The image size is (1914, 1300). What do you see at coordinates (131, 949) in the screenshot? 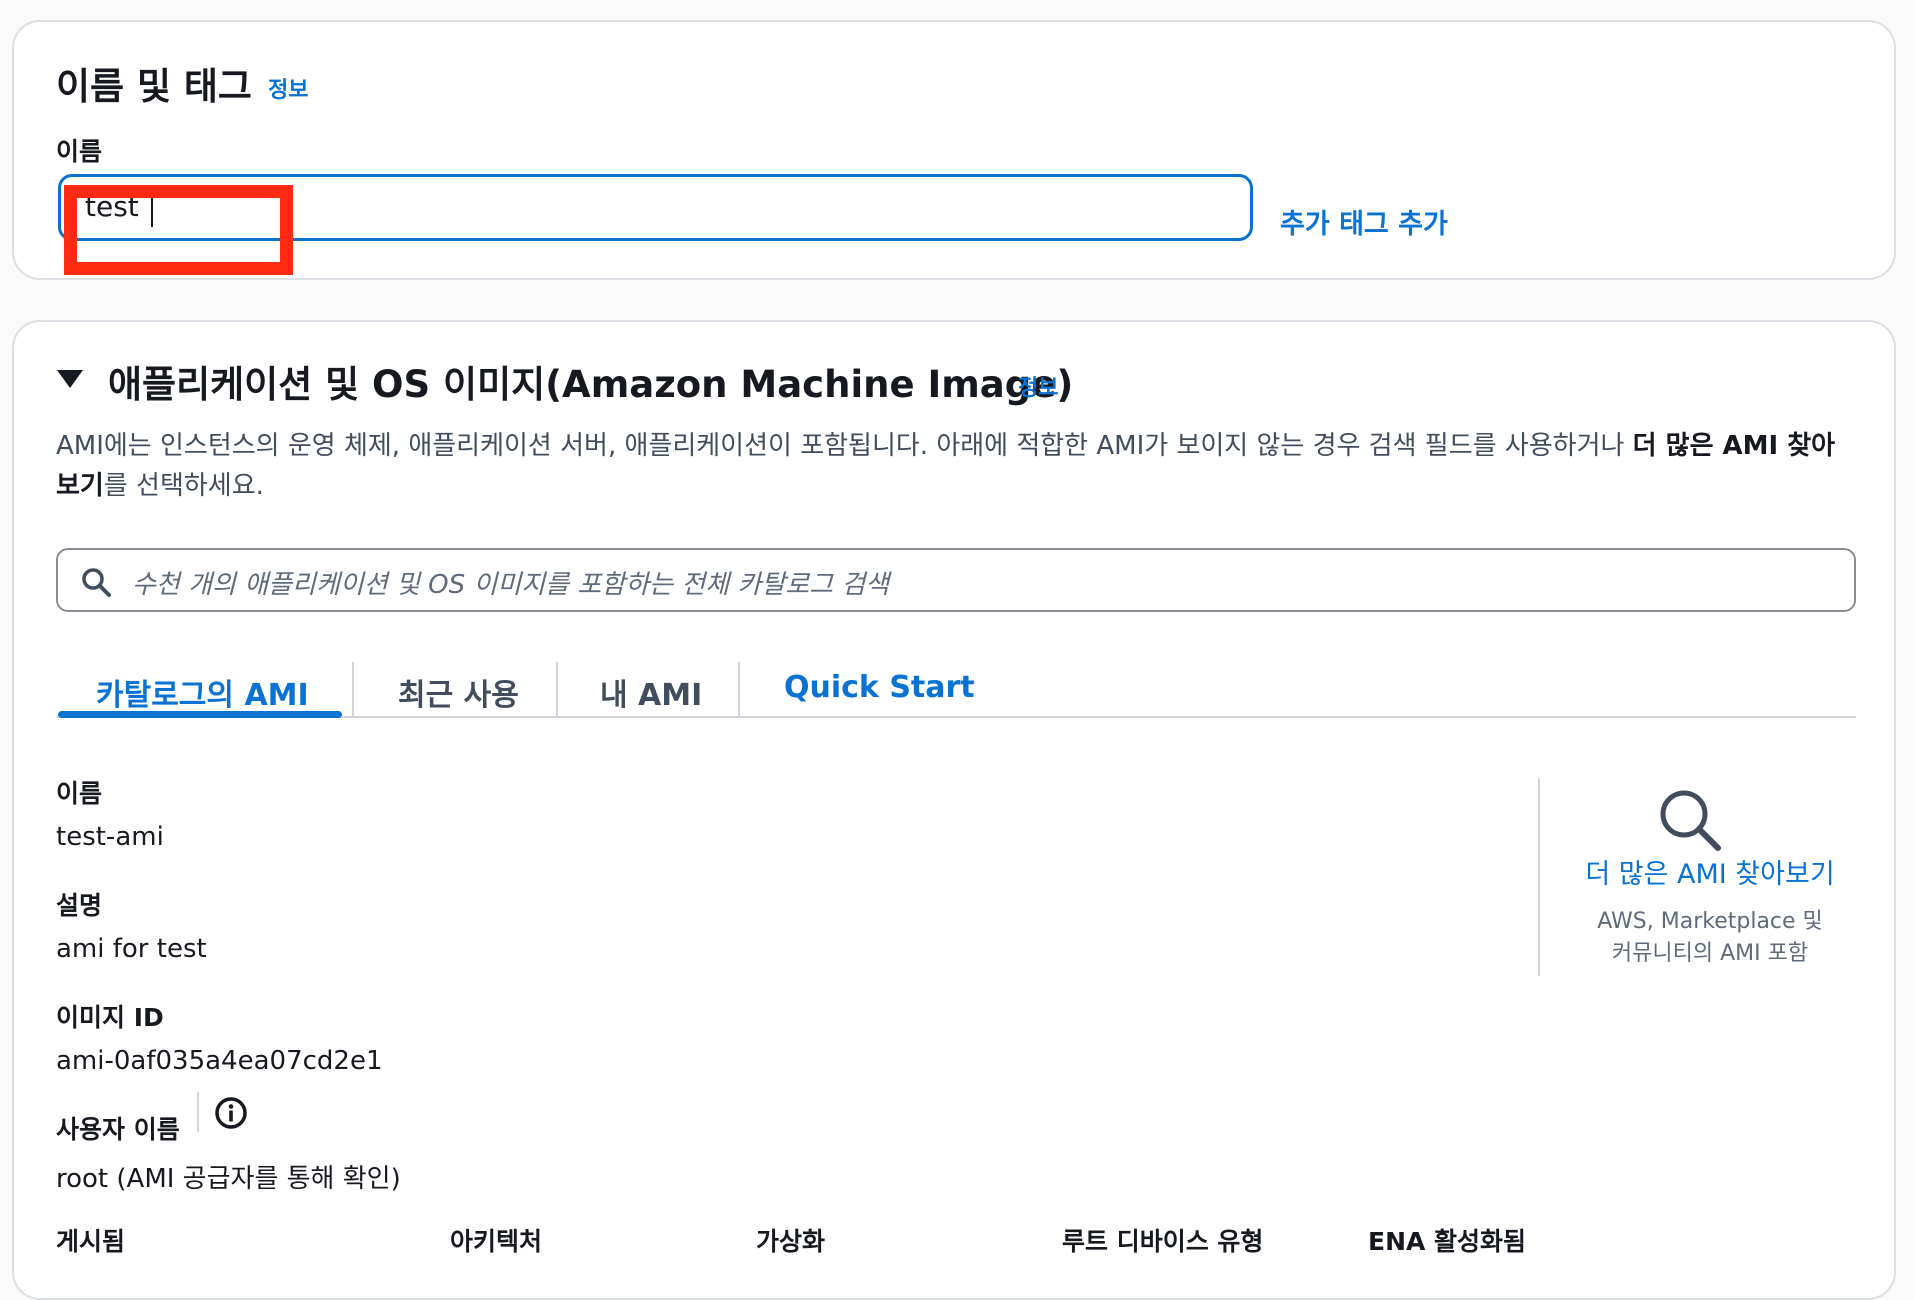
I see `ami-description-value: ami for test` at bounding box center [131, 949].